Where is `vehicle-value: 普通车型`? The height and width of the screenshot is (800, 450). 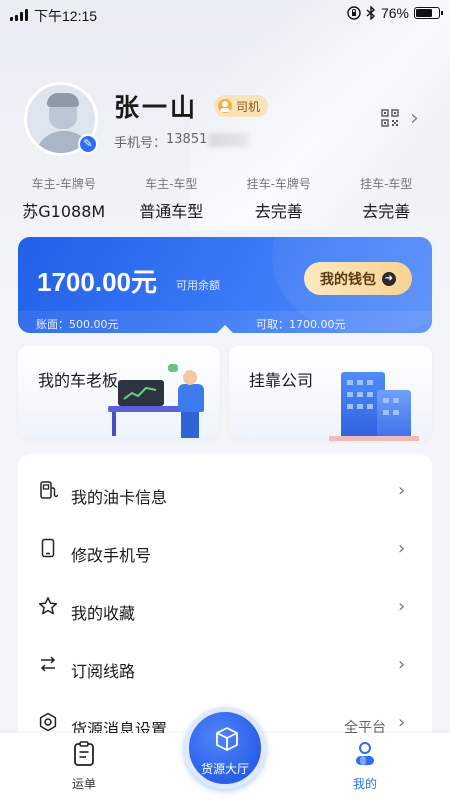 vehicle-value: 普通车型 is located at coordinates (171, 211).